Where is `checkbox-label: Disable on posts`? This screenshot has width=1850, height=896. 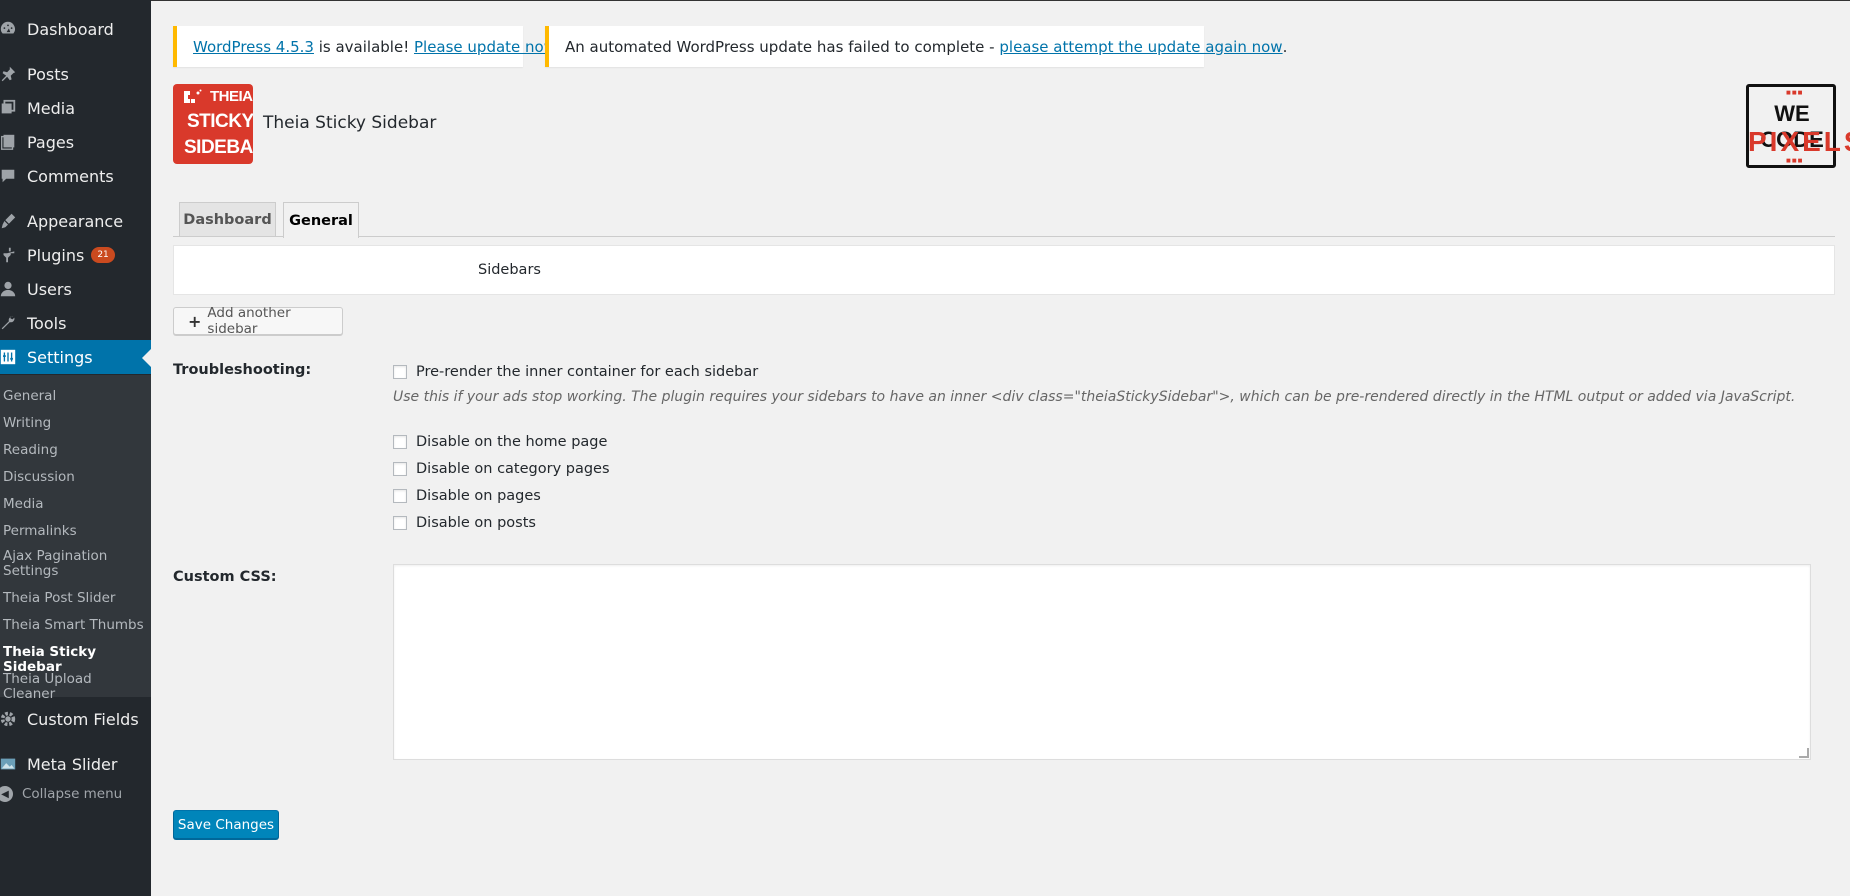
checkbox-label: Disable on posts is located at coordinates (476, 523).